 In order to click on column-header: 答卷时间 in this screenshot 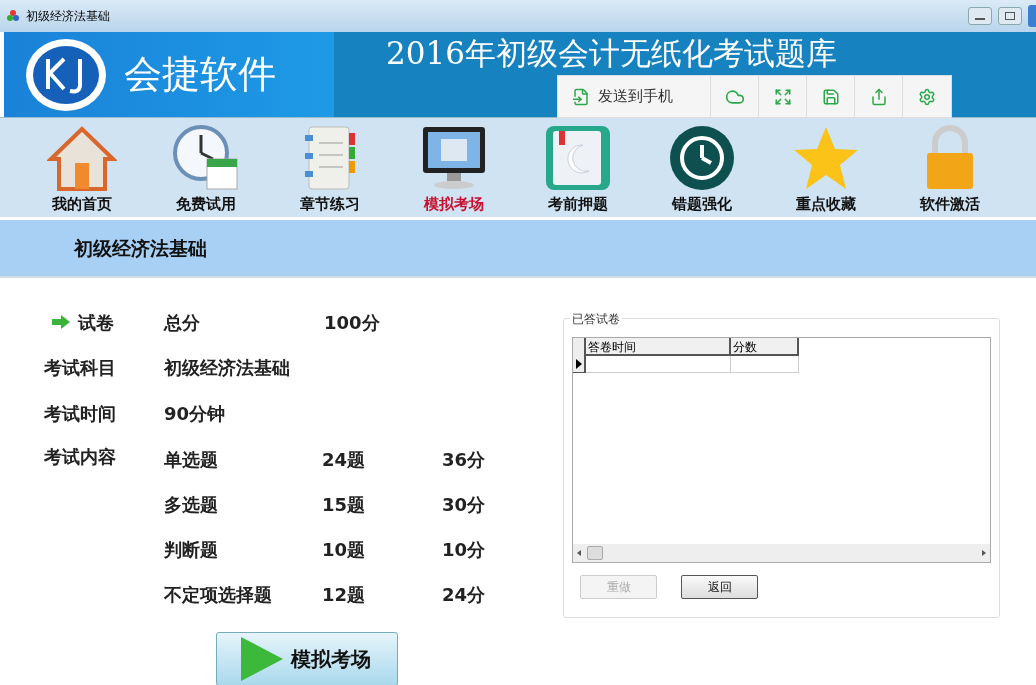, I will do `click(658, 347)`.